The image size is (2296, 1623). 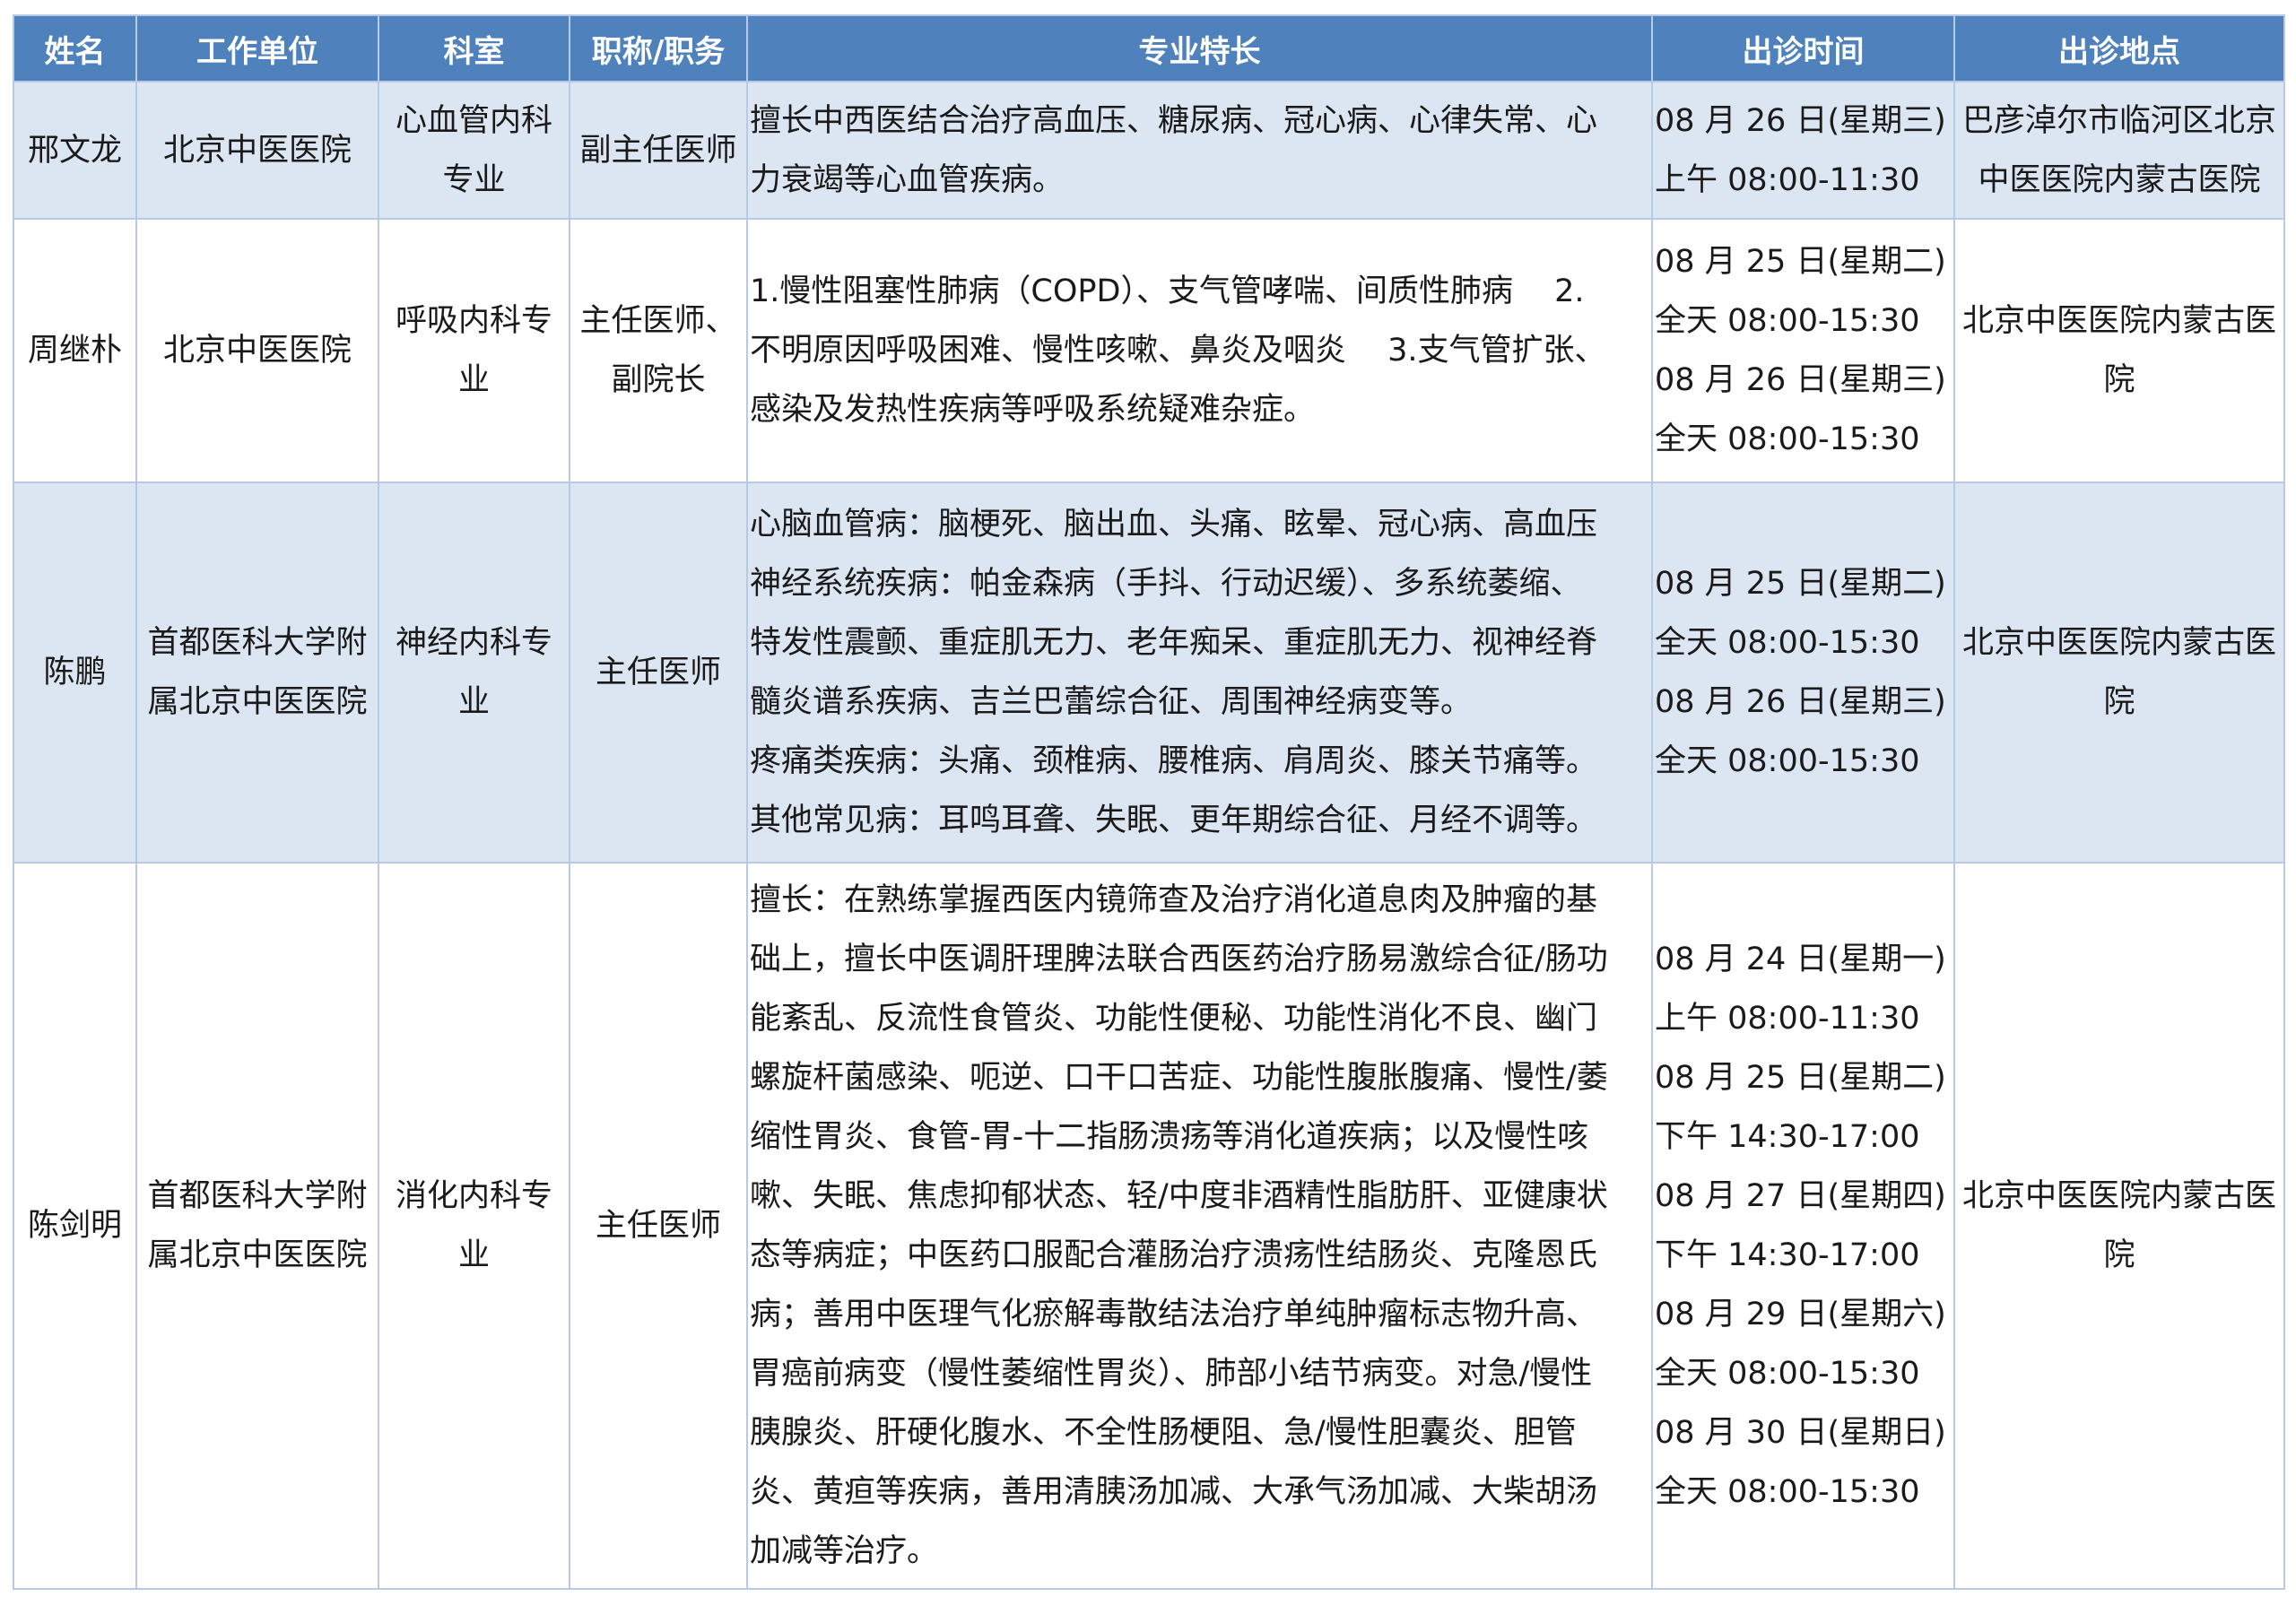 I want to click on header-time: 出诊时间, so click(x=1803, y=48).